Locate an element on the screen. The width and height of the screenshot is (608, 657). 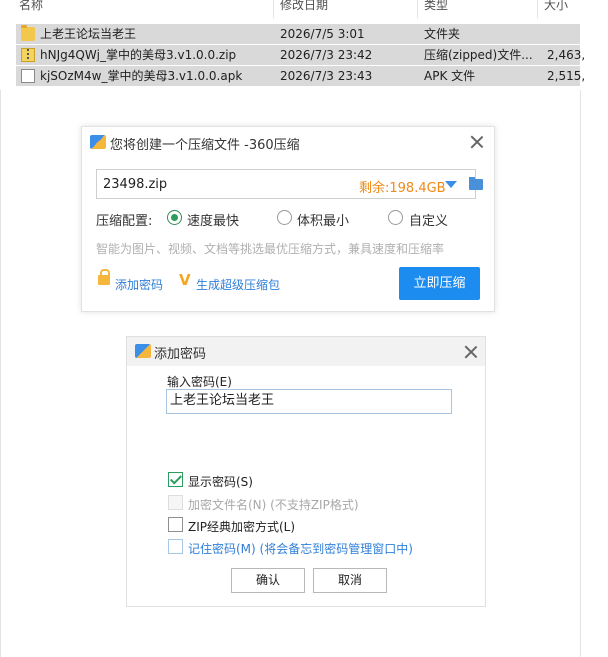
column-size: 大小 is located at coordinates (556, 5).